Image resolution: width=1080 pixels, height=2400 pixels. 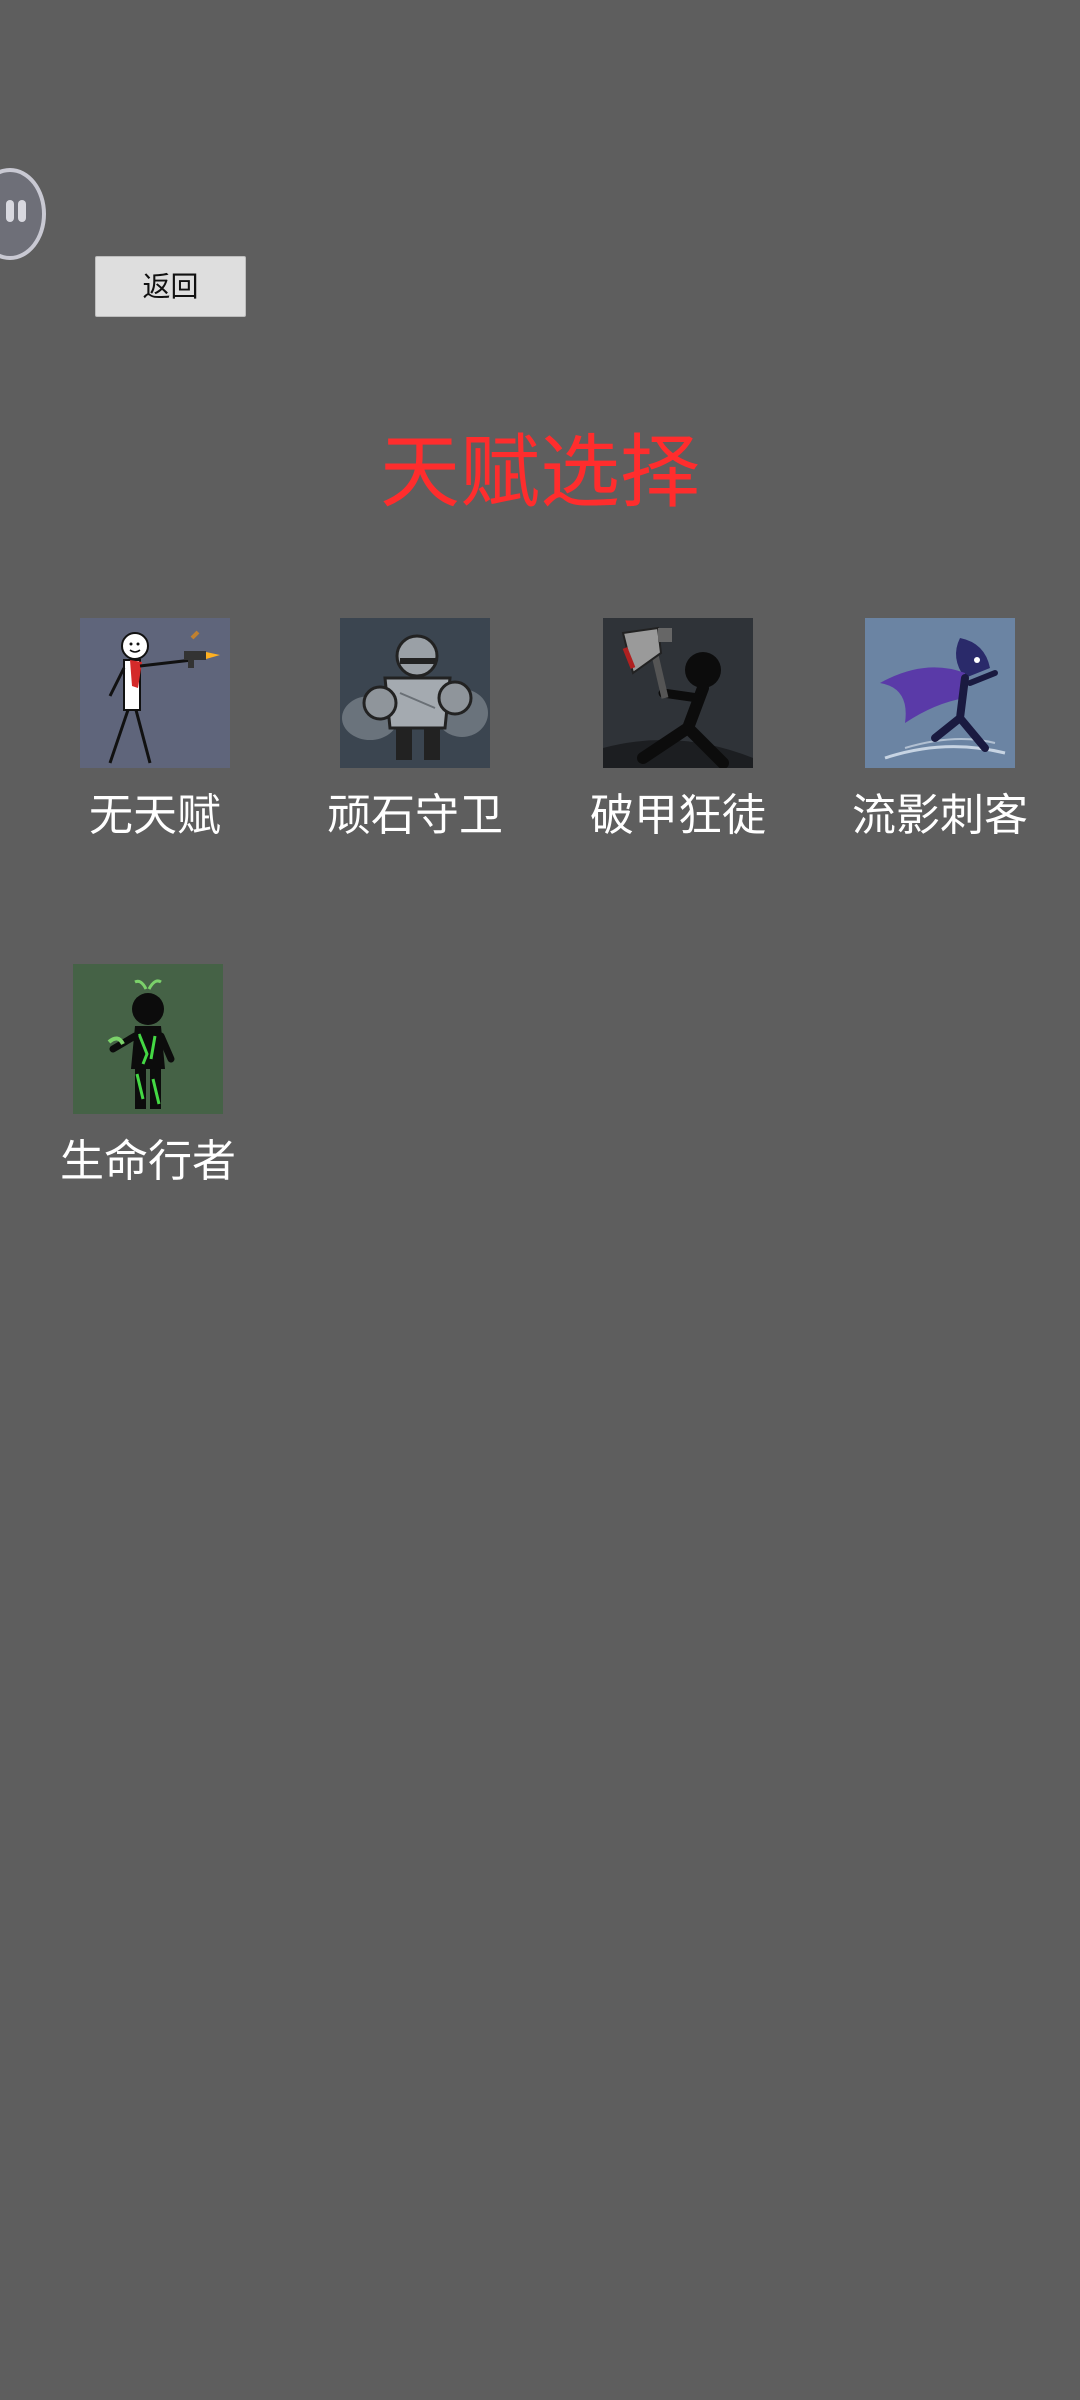 What do you see at coordinates (940, 815) in the screenshot?
I see `talent-label: 流影刺客` at bounding box center [940, 815].